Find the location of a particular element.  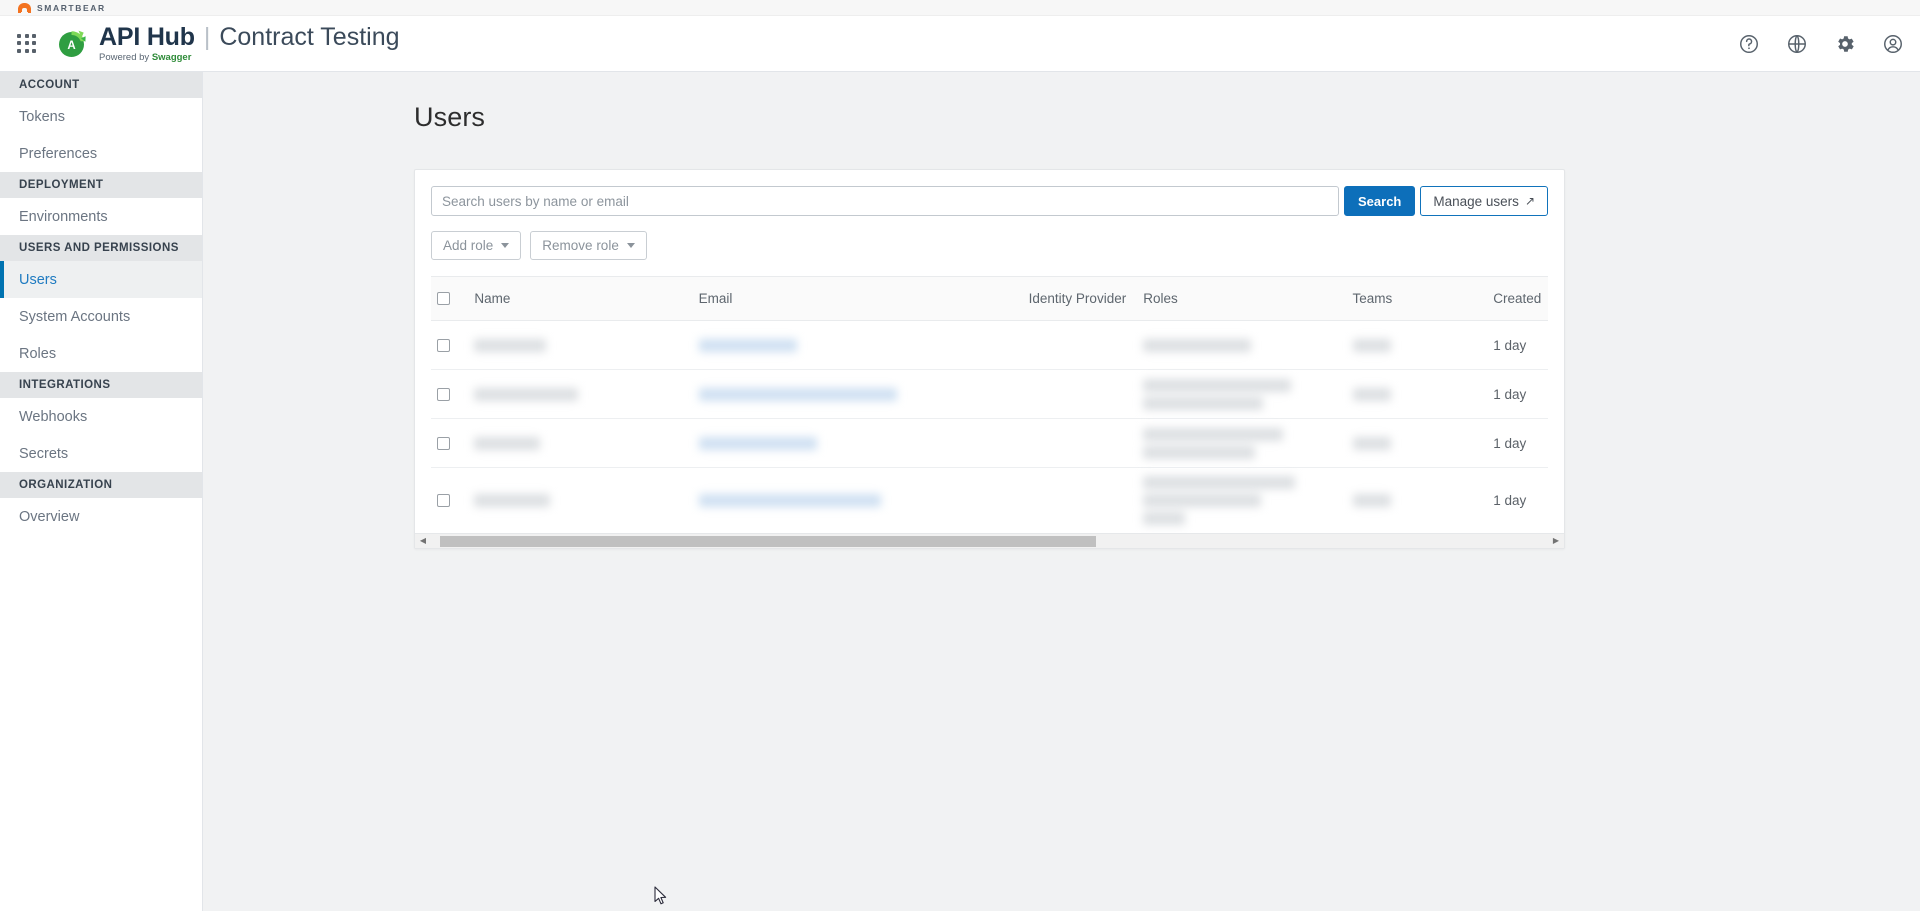

role-actions-row: Add role Remove role is located at coordinates (989, 245).